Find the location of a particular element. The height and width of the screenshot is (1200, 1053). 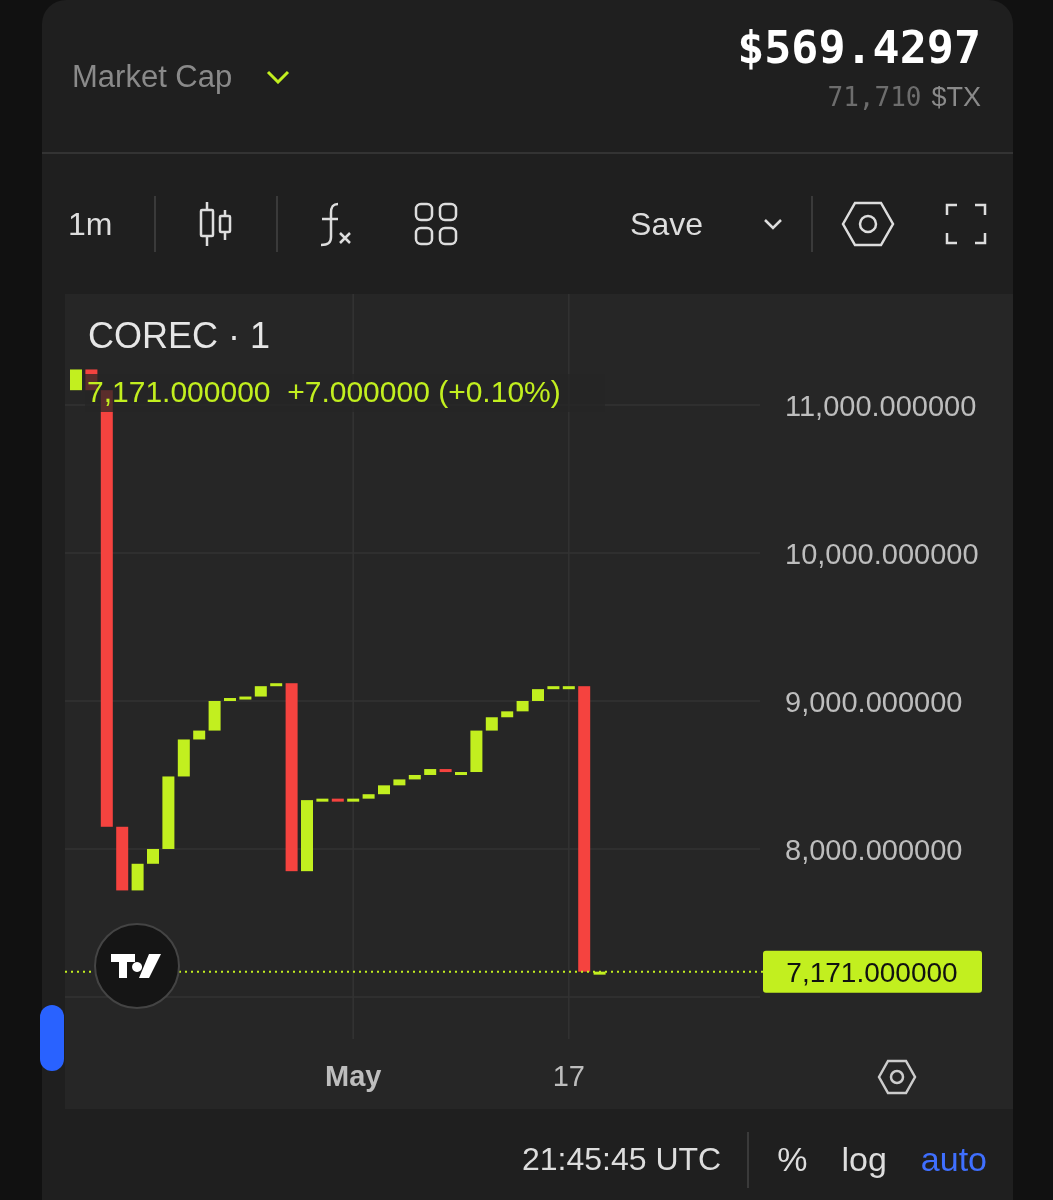

grid-icon is located at coordinates (436, 224).